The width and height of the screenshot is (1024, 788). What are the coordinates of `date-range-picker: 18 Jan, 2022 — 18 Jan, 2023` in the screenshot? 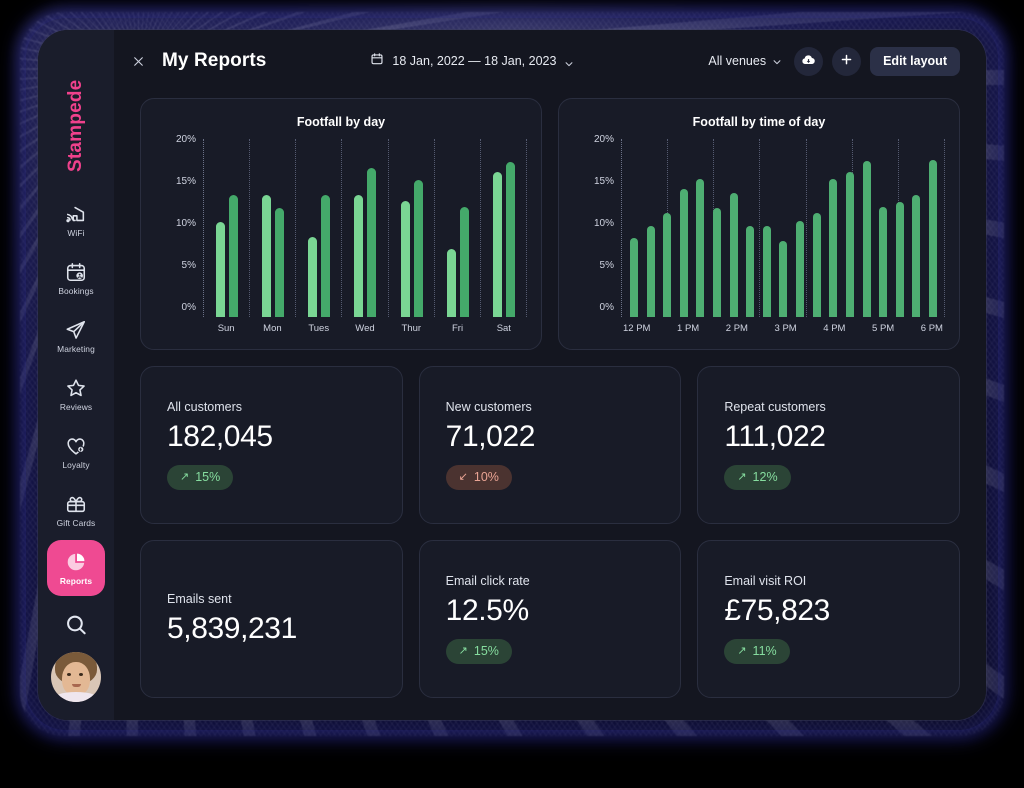 It's located at (472, 61).